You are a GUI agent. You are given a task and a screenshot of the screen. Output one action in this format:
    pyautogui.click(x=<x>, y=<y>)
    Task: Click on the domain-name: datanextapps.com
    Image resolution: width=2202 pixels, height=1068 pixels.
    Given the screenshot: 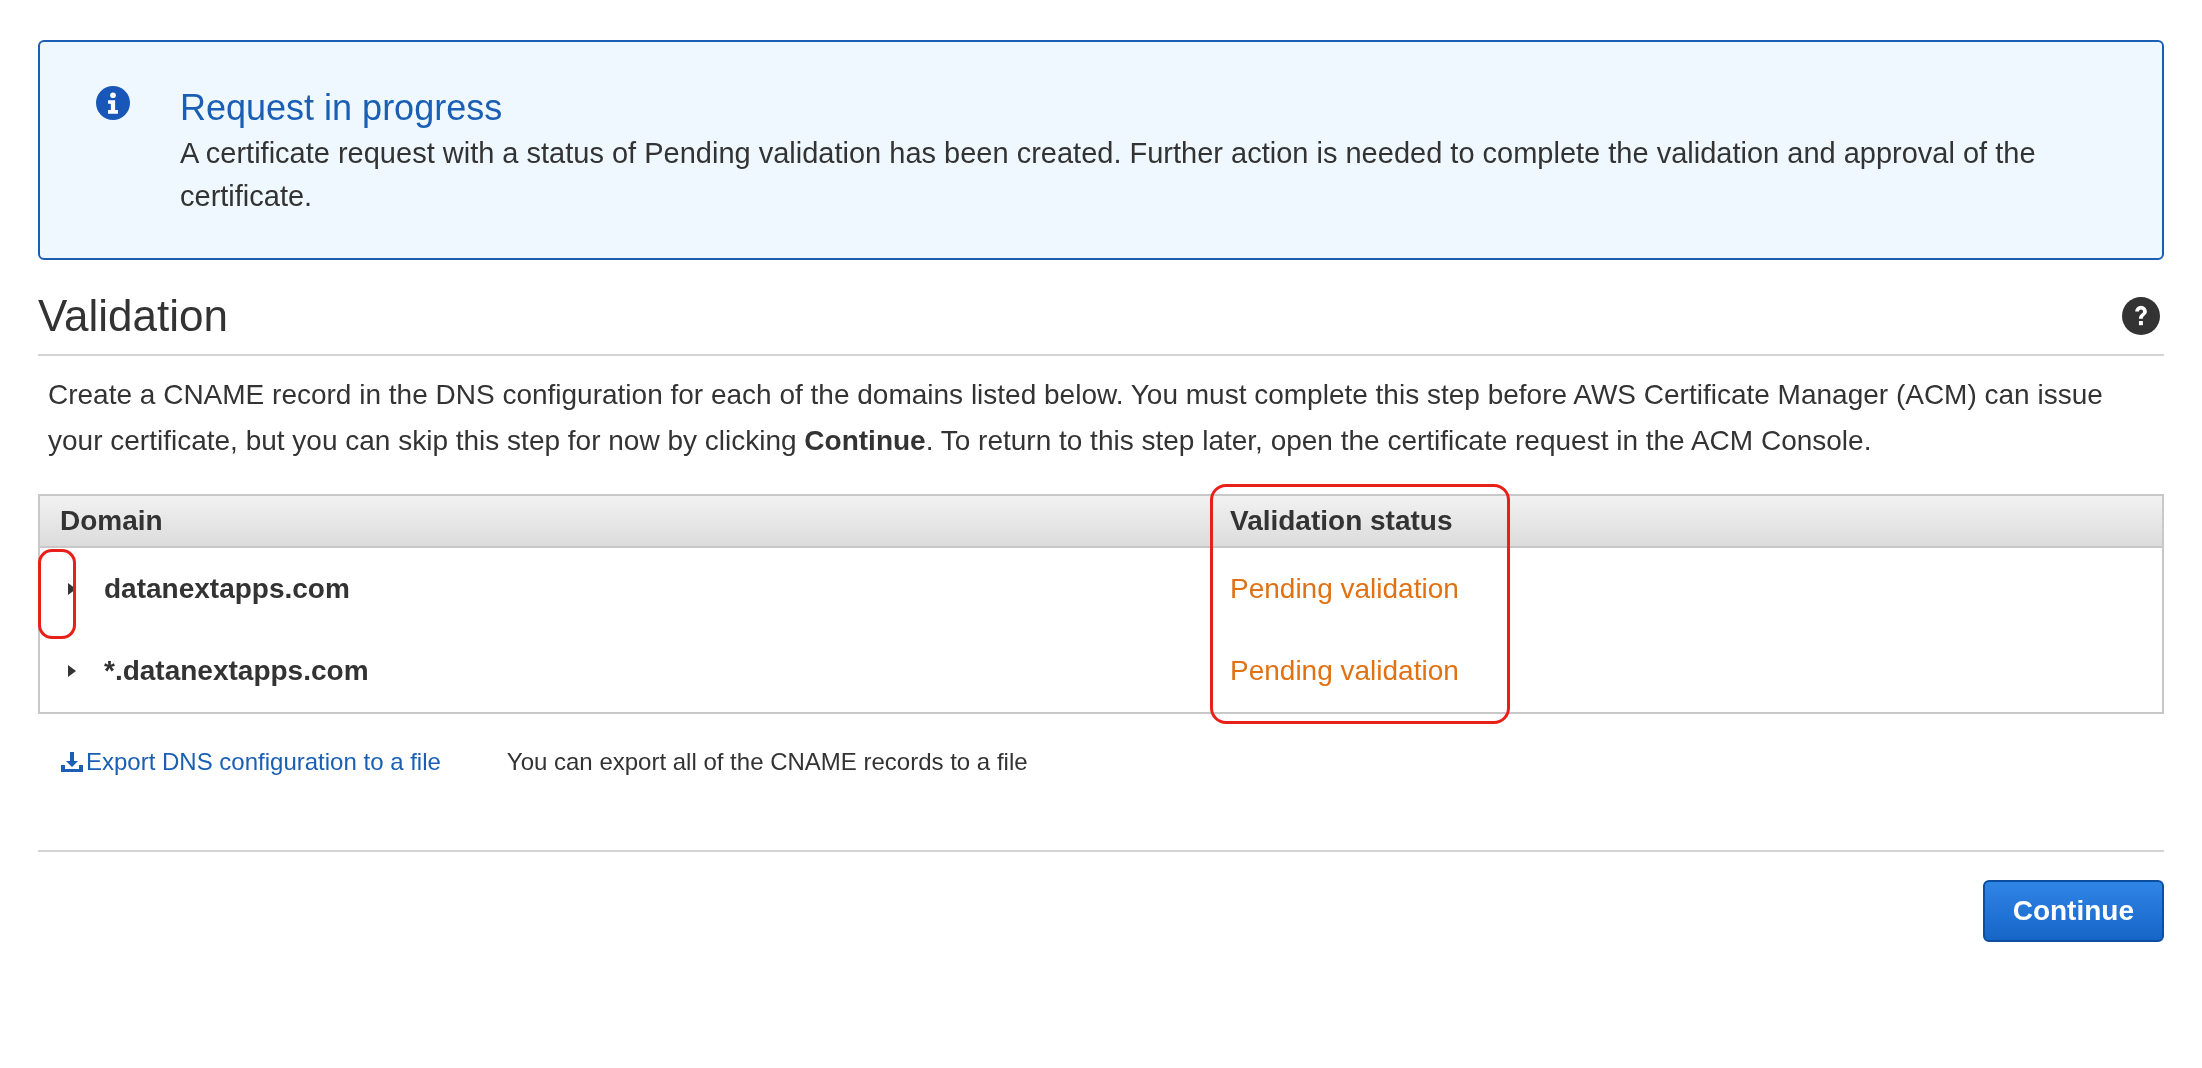 What is the action you would take?
    pyautogui.click(x=227, y=589)
    